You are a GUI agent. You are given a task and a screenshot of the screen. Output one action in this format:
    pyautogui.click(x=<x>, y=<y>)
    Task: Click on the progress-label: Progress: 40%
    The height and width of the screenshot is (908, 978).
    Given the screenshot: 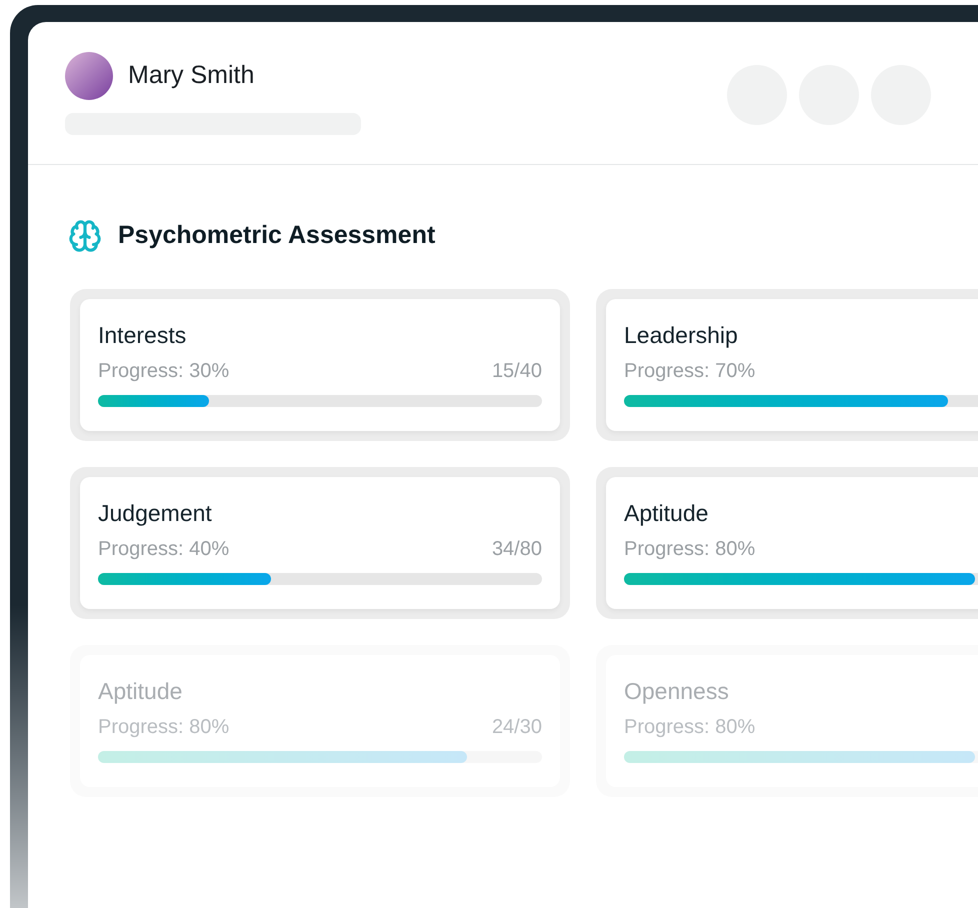 What is the action you would take?
    pyautogui.click(x=164, y=549)
    